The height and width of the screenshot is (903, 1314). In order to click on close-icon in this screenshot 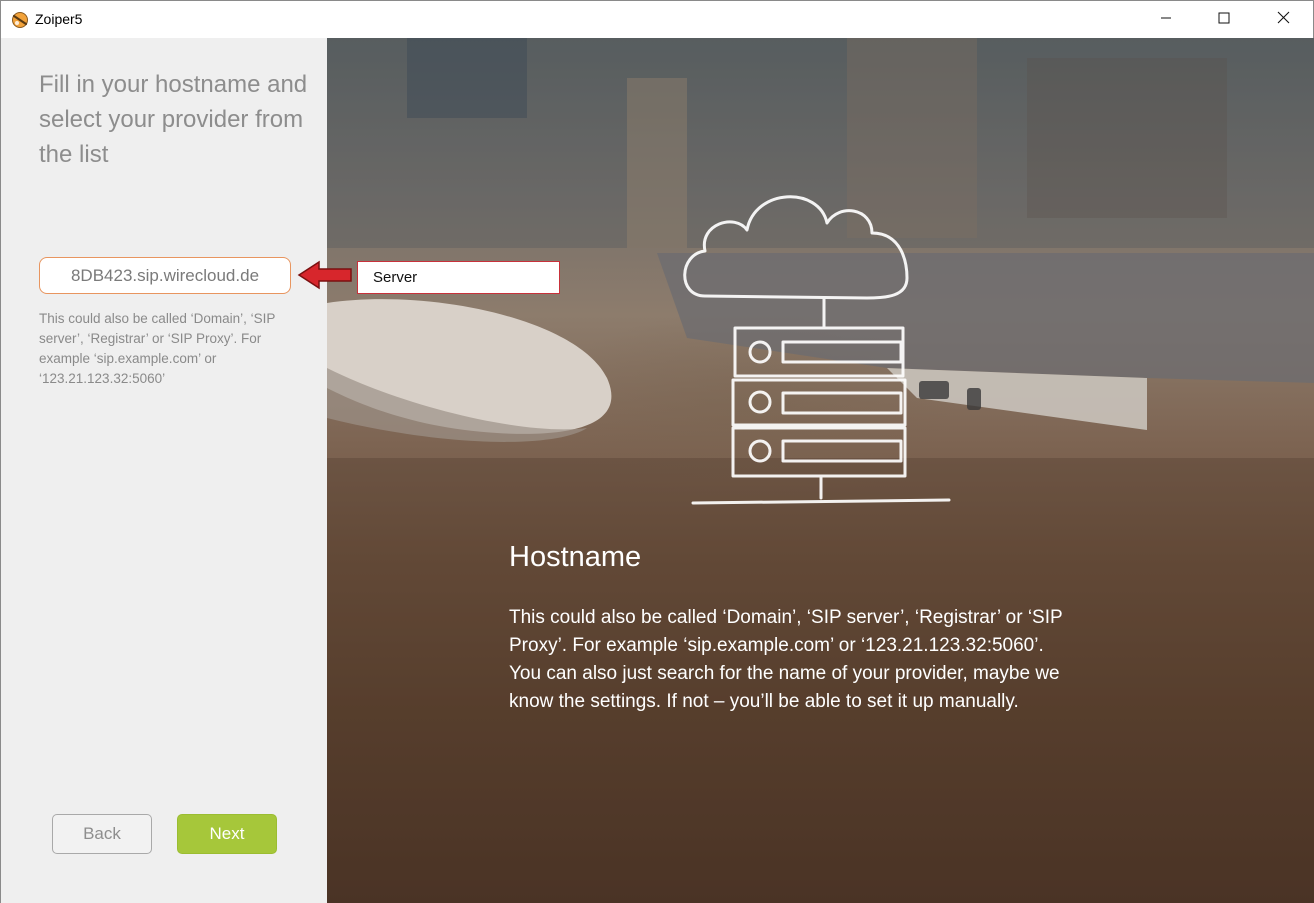, I will do `click(1283, 20)`.